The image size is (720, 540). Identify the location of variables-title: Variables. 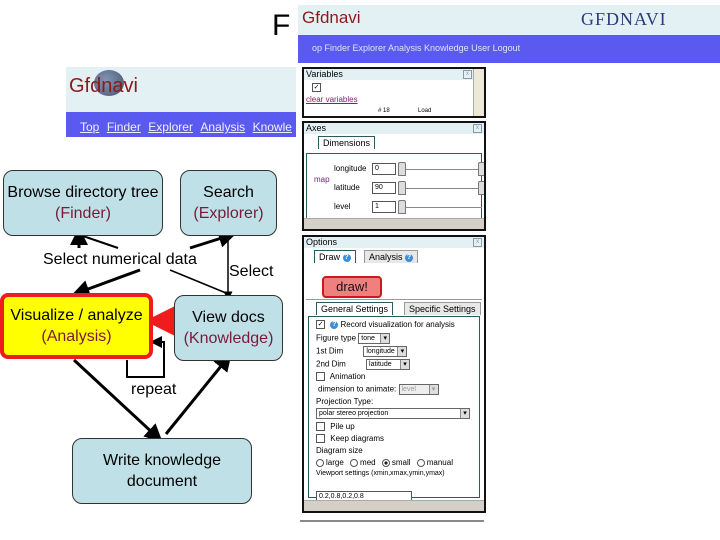
(324, 74).